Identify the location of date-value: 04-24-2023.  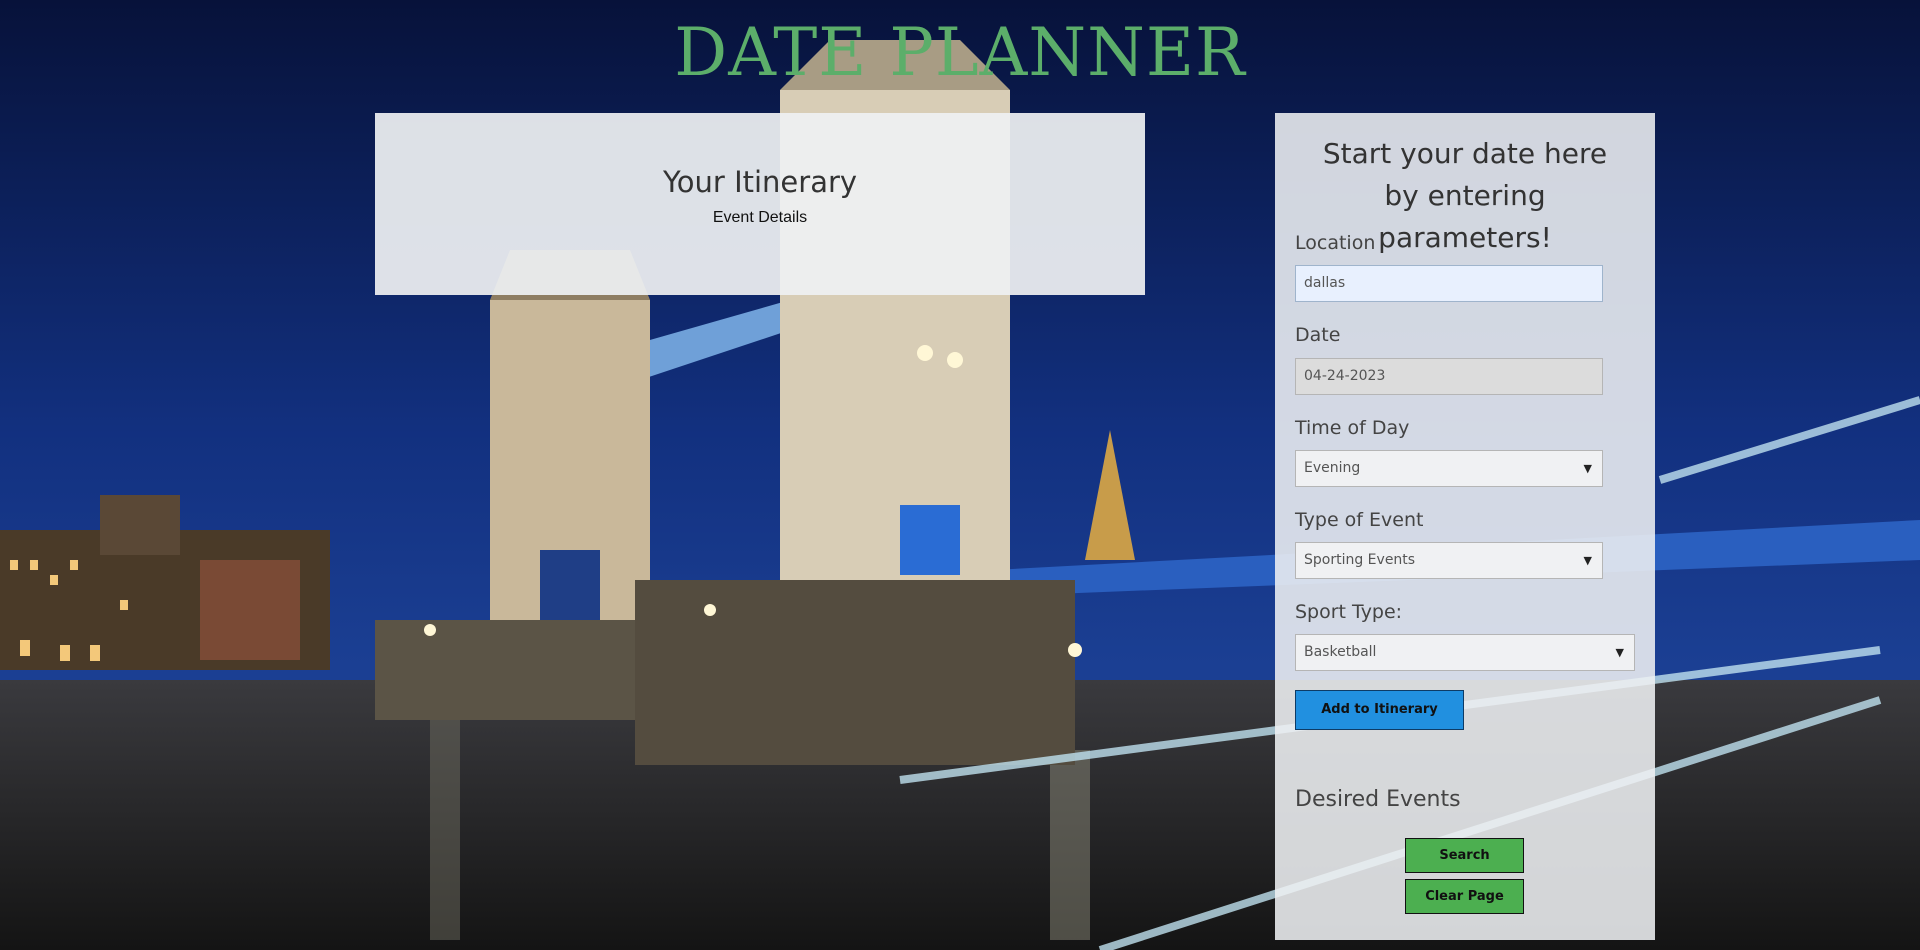
(1345, 376).